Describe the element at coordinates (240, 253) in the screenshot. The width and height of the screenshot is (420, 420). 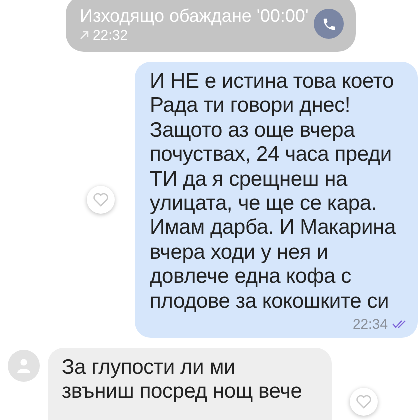
I see `message-line: вчера ходи у нея и` at that location.